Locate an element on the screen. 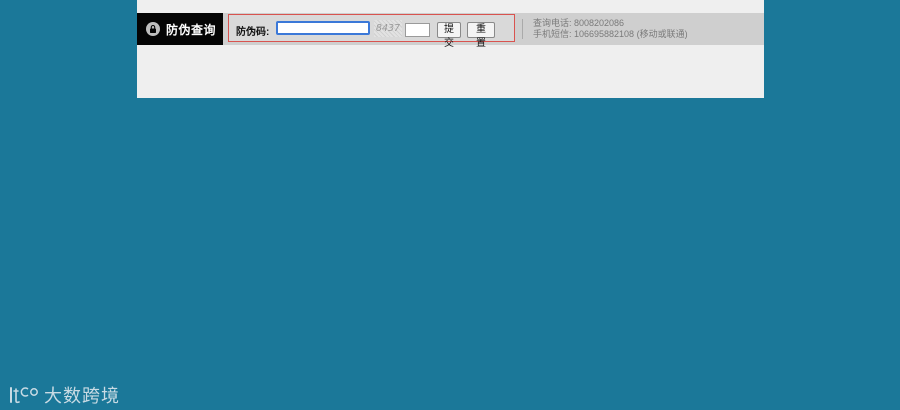 The image size is (900, 410). watermark: 大数跨境 is located at coordinates (64, 395).